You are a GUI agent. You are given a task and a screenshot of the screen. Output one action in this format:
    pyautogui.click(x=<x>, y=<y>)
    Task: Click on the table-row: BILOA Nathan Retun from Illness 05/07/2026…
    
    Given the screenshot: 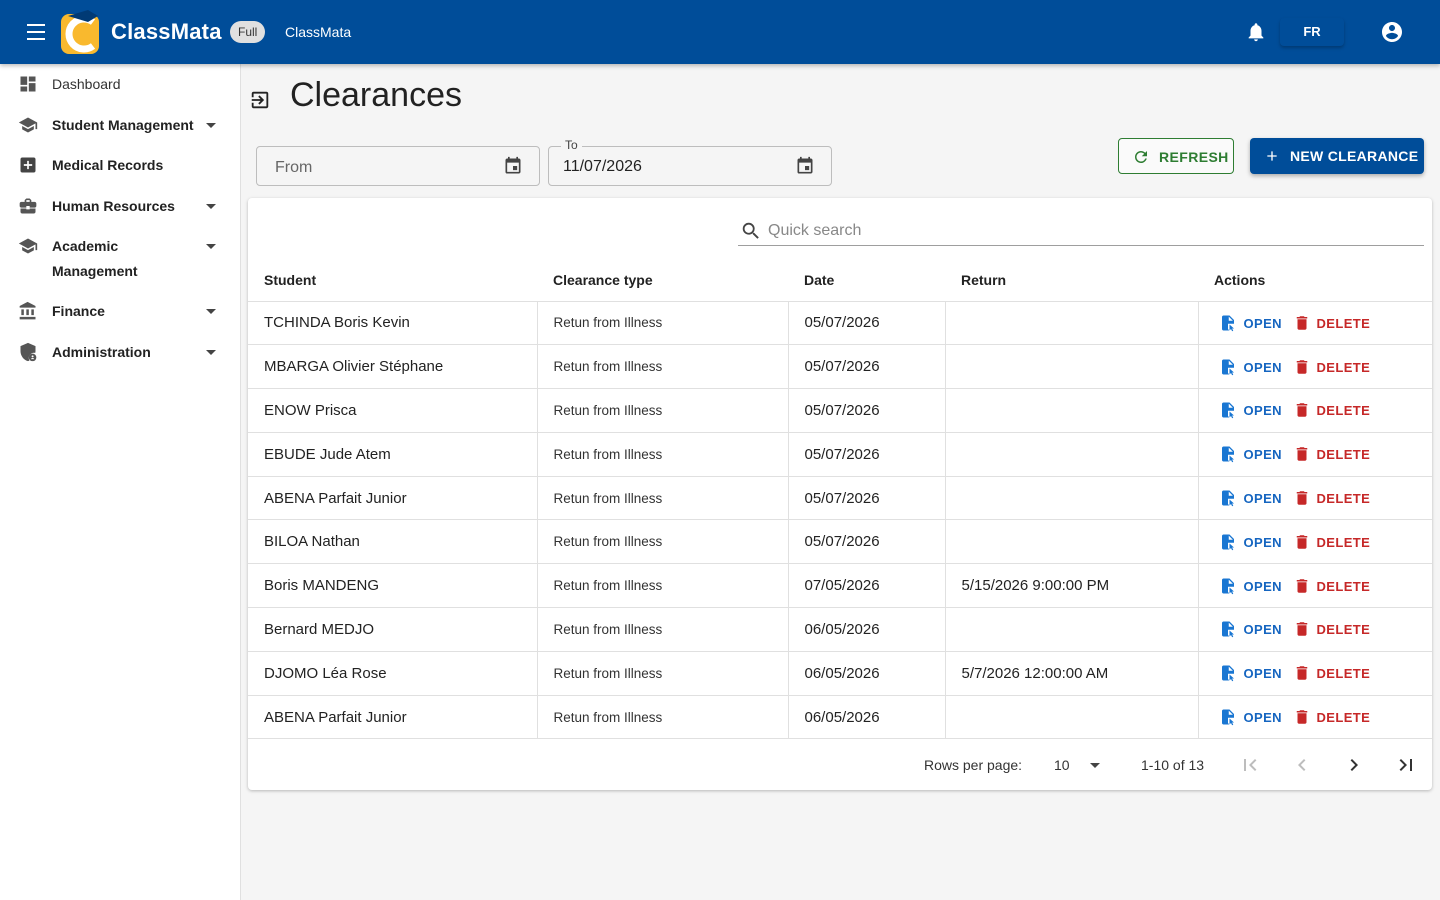 What is the action you would take?
    pyautogui.click(x=840, y=542)
    